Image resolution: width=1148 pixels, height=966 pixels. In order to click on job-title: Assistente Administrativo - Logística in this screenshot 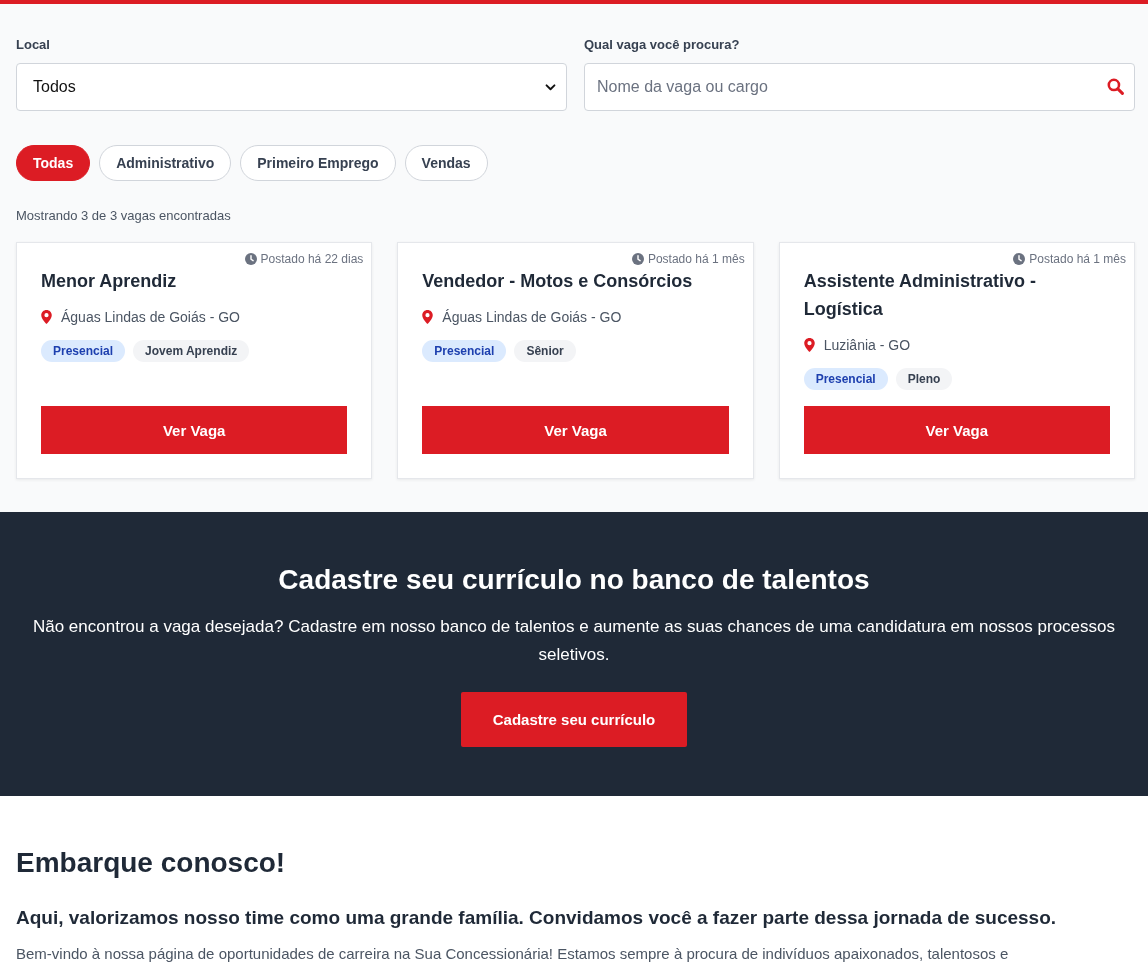, I will do `click(920, 295)`.